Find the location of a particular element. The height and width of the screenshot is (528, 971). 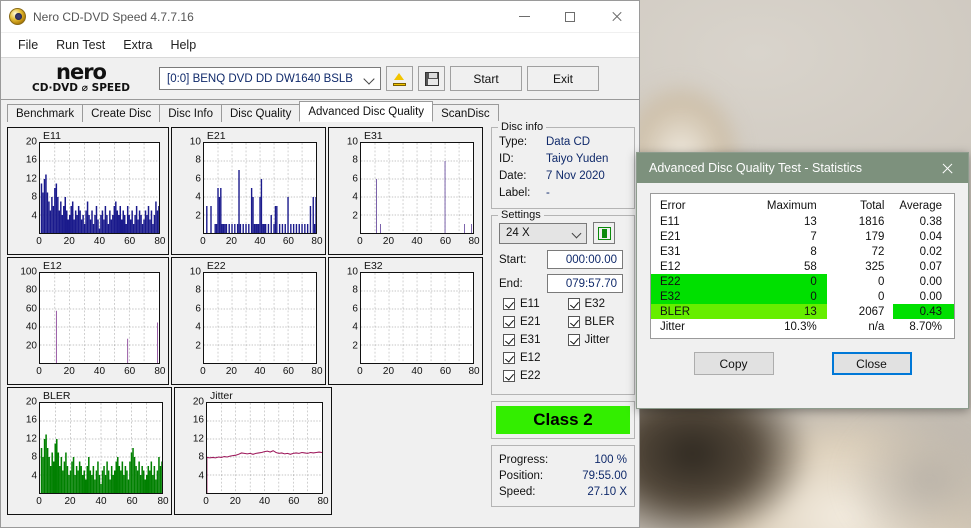

maximize-button is located at coordinates (570, 16).